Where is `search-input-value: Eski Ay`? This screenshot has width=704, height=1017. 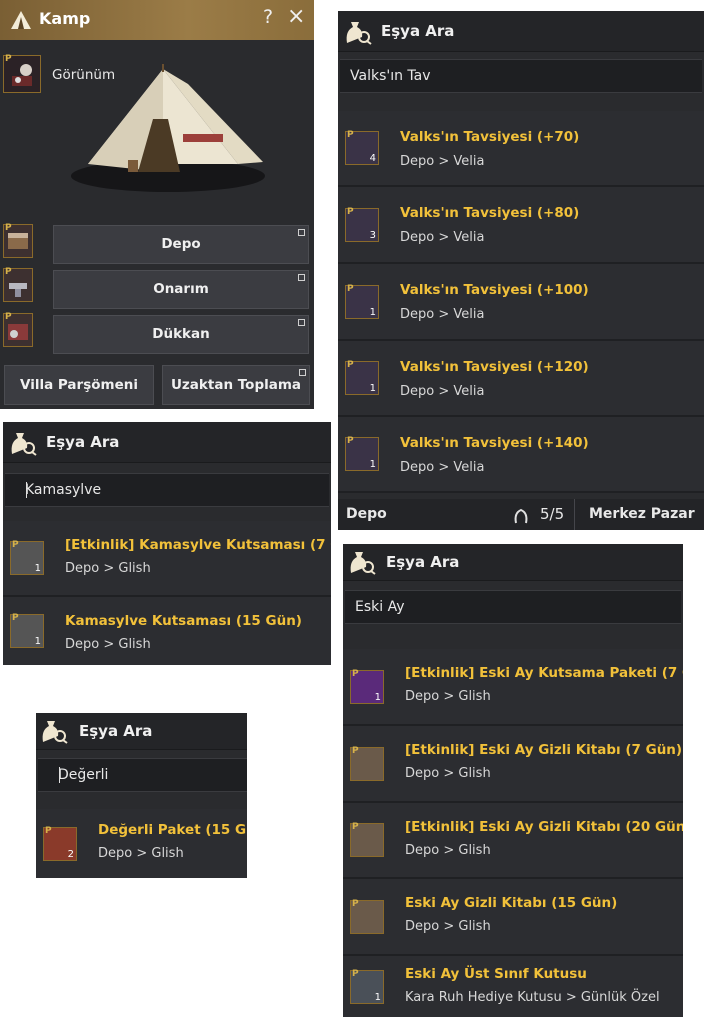 search-input-value: Eski Ay is located at coordinates (380, 607).